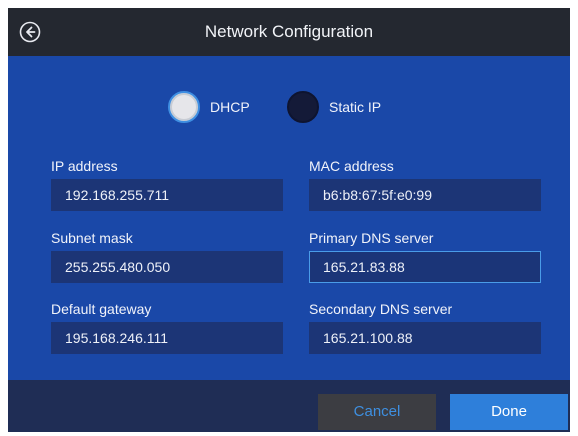 Image resolution: width=578 pixels, height=436 pixels. Describe the element at coordinates (84, 166) in the screenshot. I see `ip-address-label: IP address` at that location.